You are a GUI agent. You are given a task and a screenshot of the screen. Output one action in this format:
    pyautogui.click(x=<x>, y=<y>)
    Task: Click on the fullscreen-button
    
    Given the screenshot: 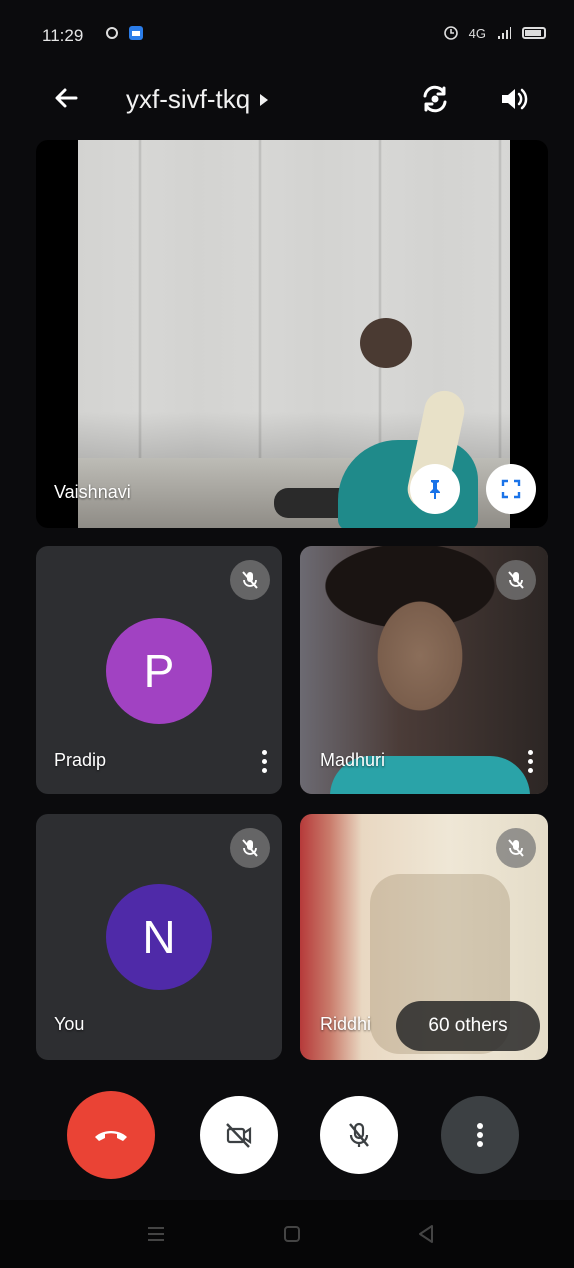 What is the action you would take?
    pyautogui.click(x=511, y=489)
    